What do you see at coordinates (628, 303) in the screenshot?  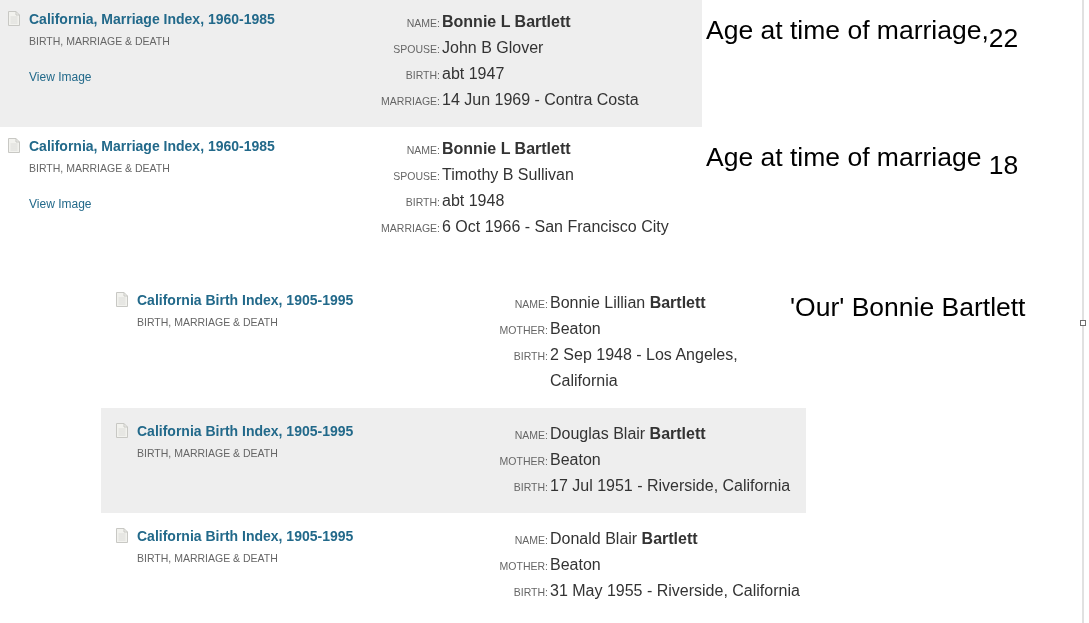 I see `field-value: Bonnie Lillian Bartlett` at bounding box center [628, 303].